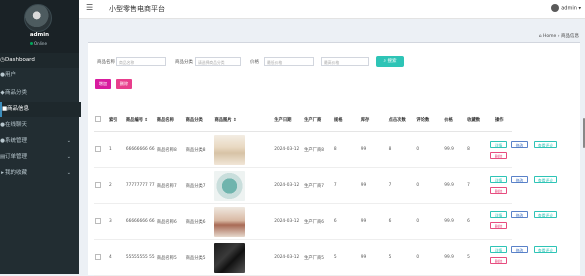 The image size is (585, 276). What do you see at coordinates (170, 185) in the screenshot?
I see `cell-name: 商品名称7` at bounding box center [170, 185].